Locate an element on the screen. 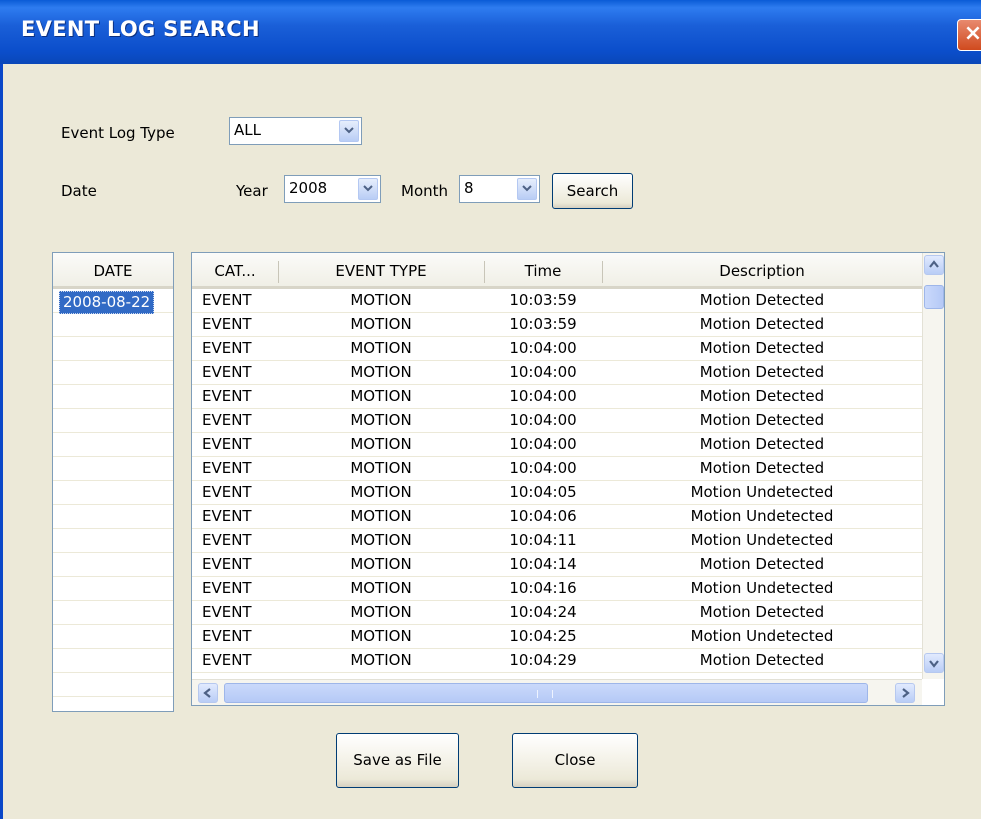 Image resolution: width=981 pixels, height=819 pixels. horizontal-scrollbar is located at coordinates (557, 692).